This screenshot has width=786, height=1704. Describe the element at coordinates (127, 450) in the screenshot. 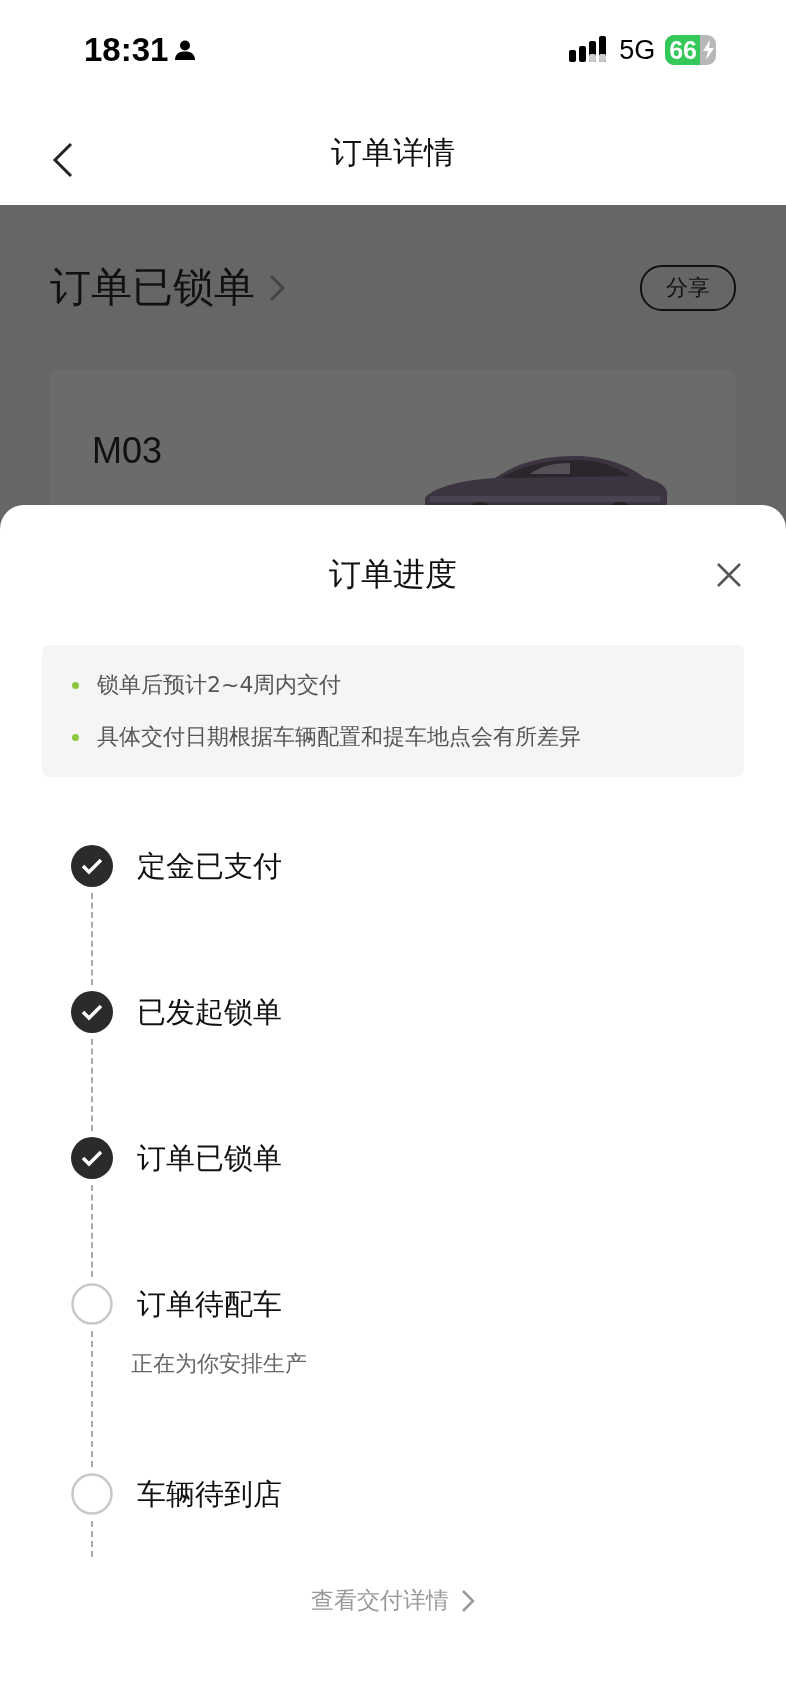

I see `car-model: M03` at that location.